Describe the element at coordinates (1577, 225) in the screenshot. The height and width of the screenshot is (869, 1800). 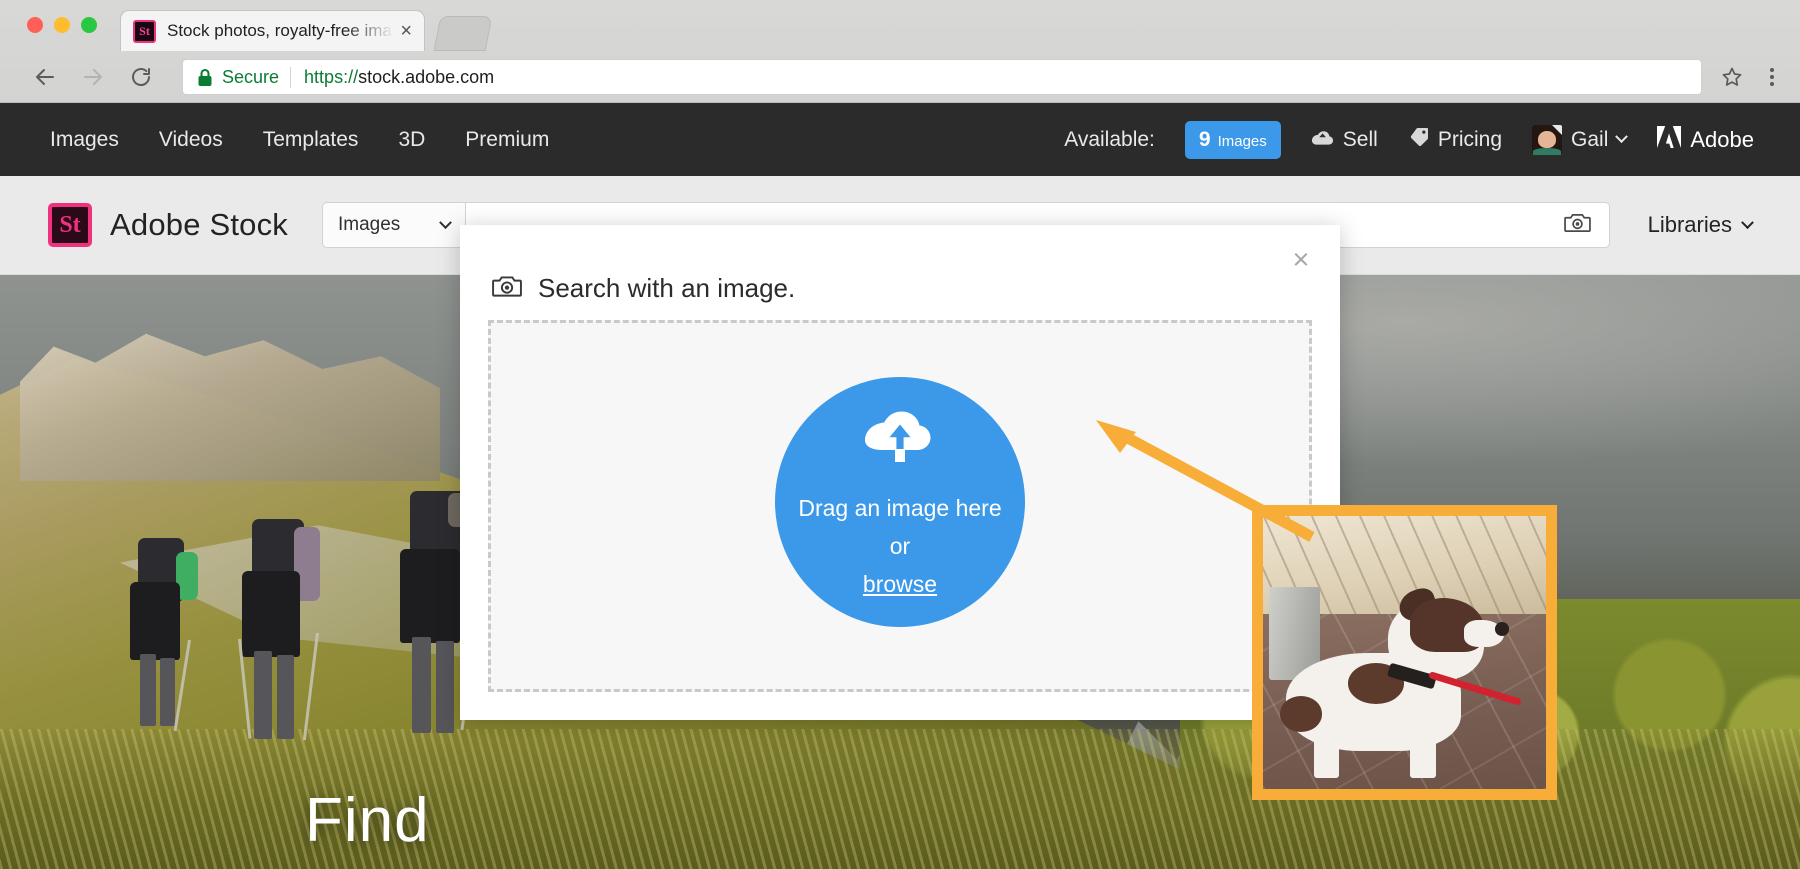
I see `camera-search-icon` at that location.